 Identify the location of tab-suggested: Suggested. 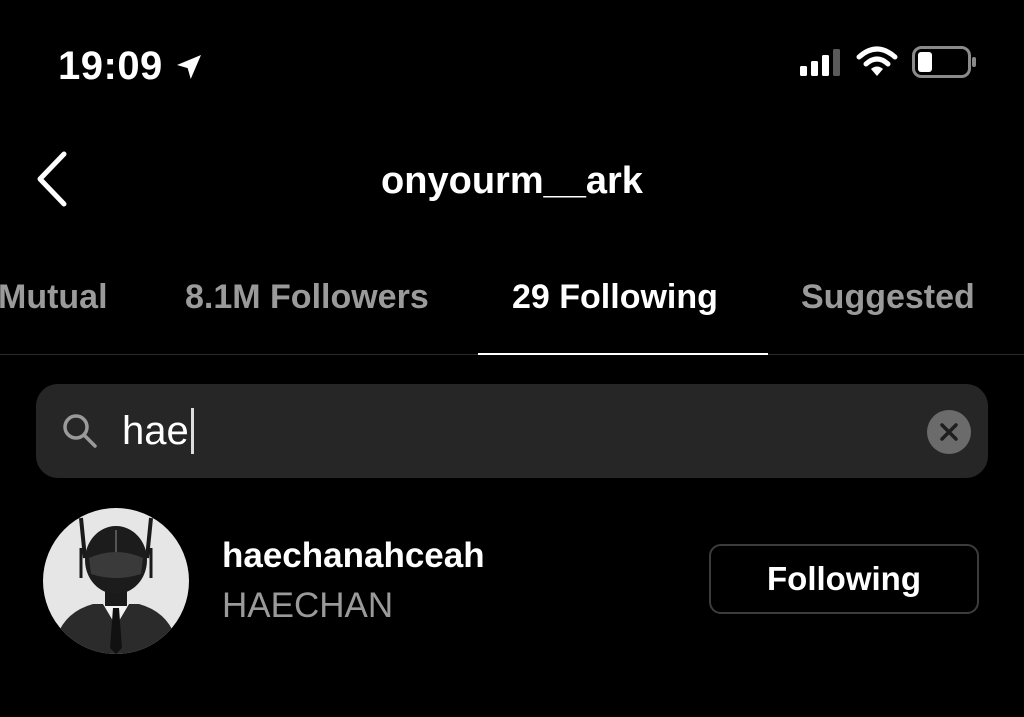
(888, 297).